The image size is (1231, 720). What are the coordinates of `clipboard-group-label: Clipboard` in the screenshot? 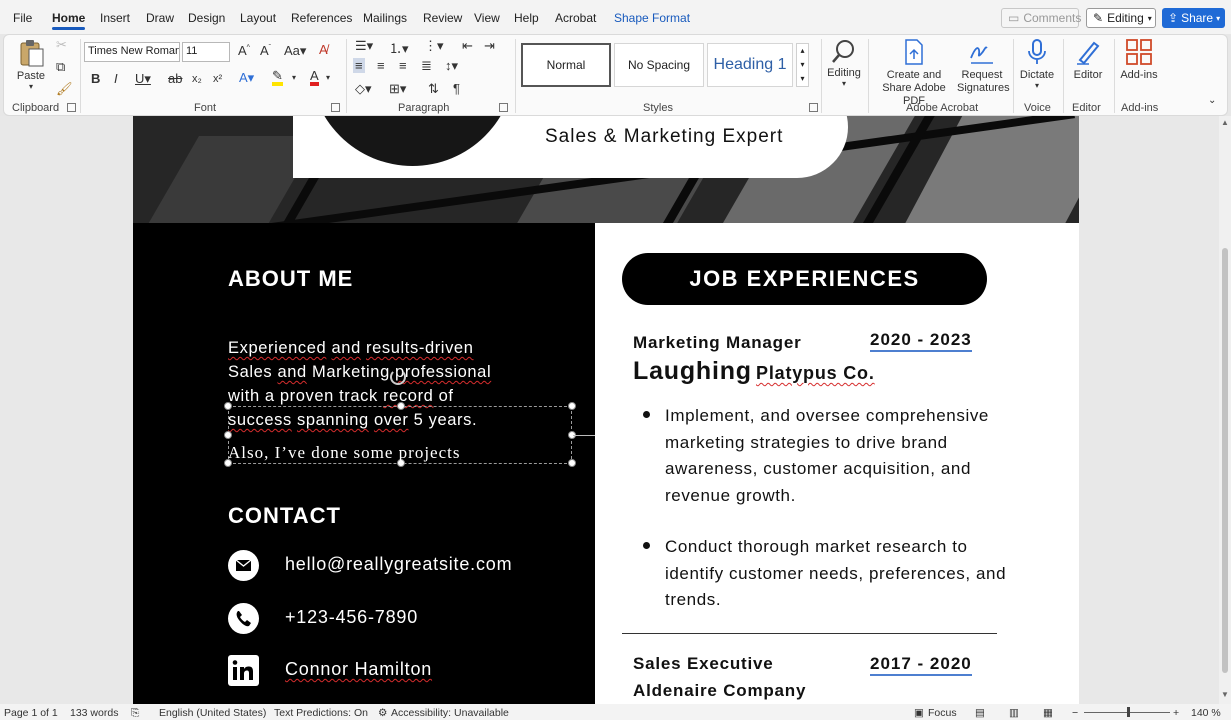 It's located at (36, 108).